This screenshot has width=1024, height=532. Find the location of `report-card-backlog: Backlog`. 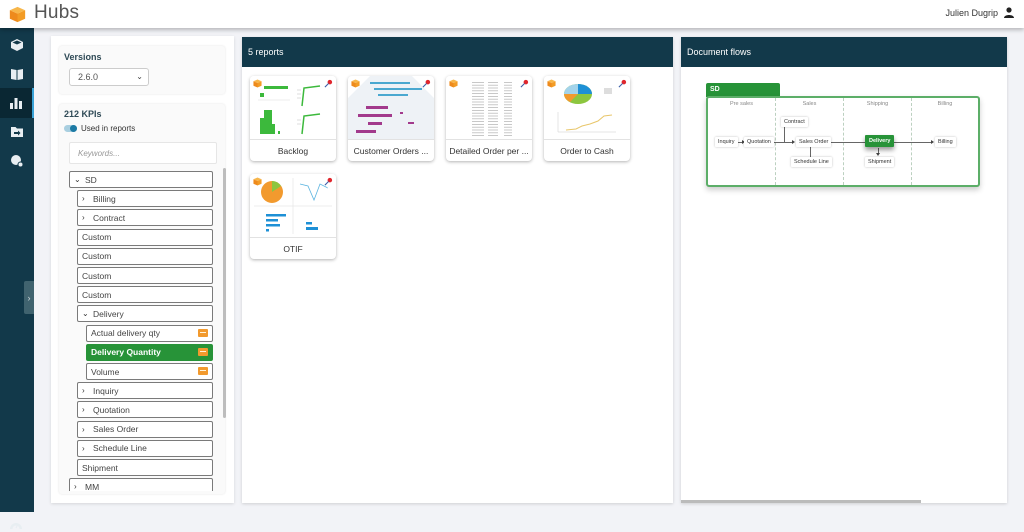

report-card-backlog: Backlog is located at coordinates (293, 118).